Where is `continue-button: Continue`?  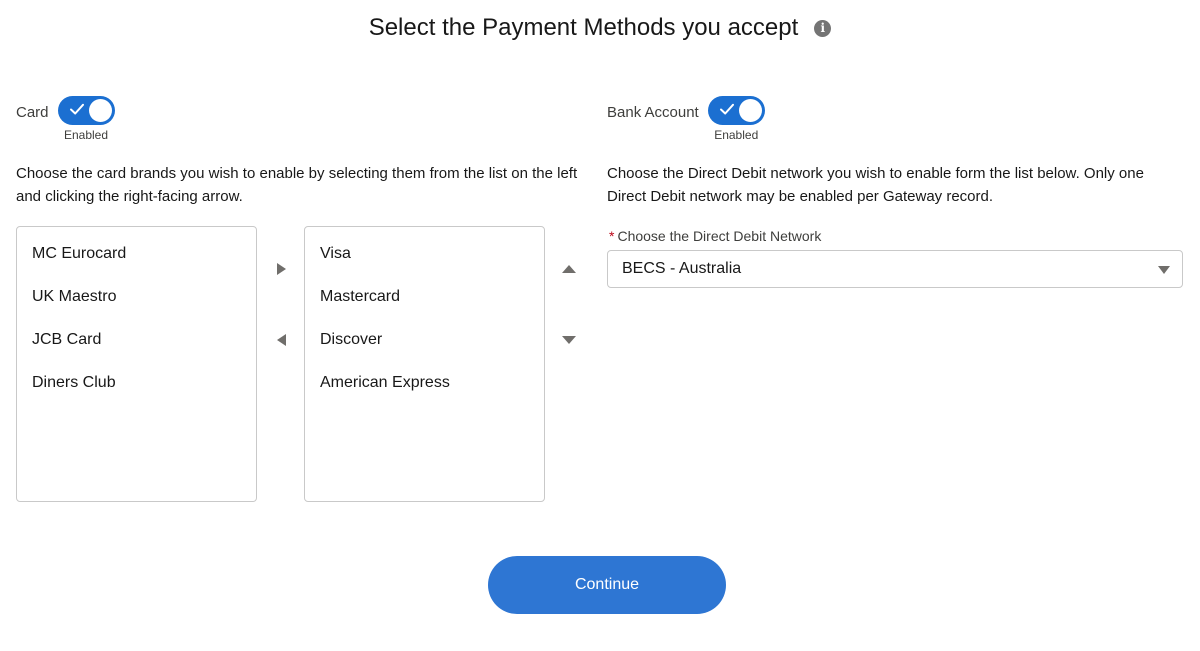
continue-button: Continue is located at coordinates (607, 585).